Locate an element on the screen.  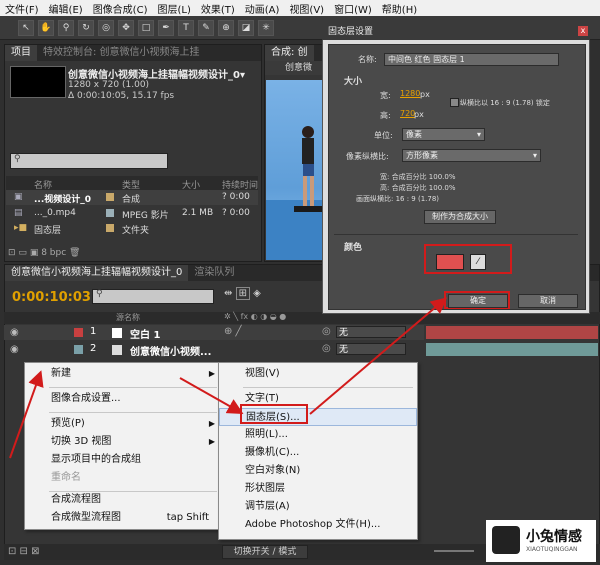
arrow-to-ok is located at coordinates (378, 356).